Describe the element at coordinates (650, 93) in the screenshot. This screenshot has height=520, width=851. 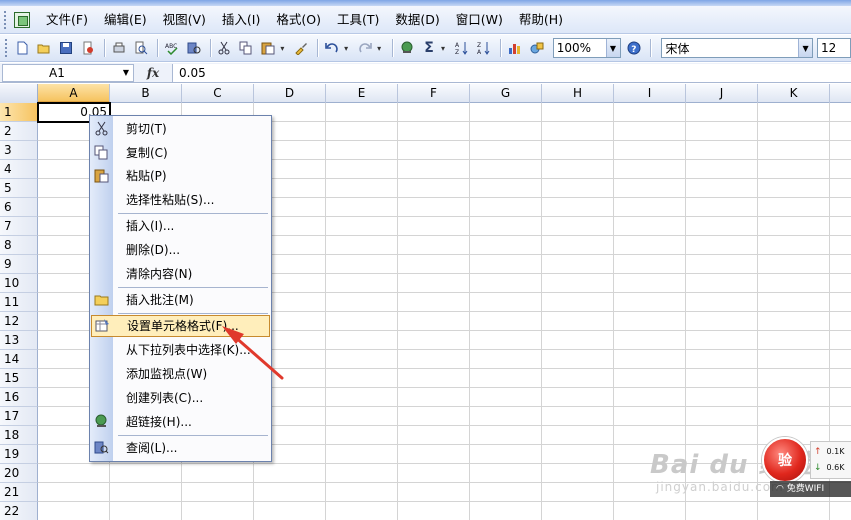
I see `column-header: I` at that location.